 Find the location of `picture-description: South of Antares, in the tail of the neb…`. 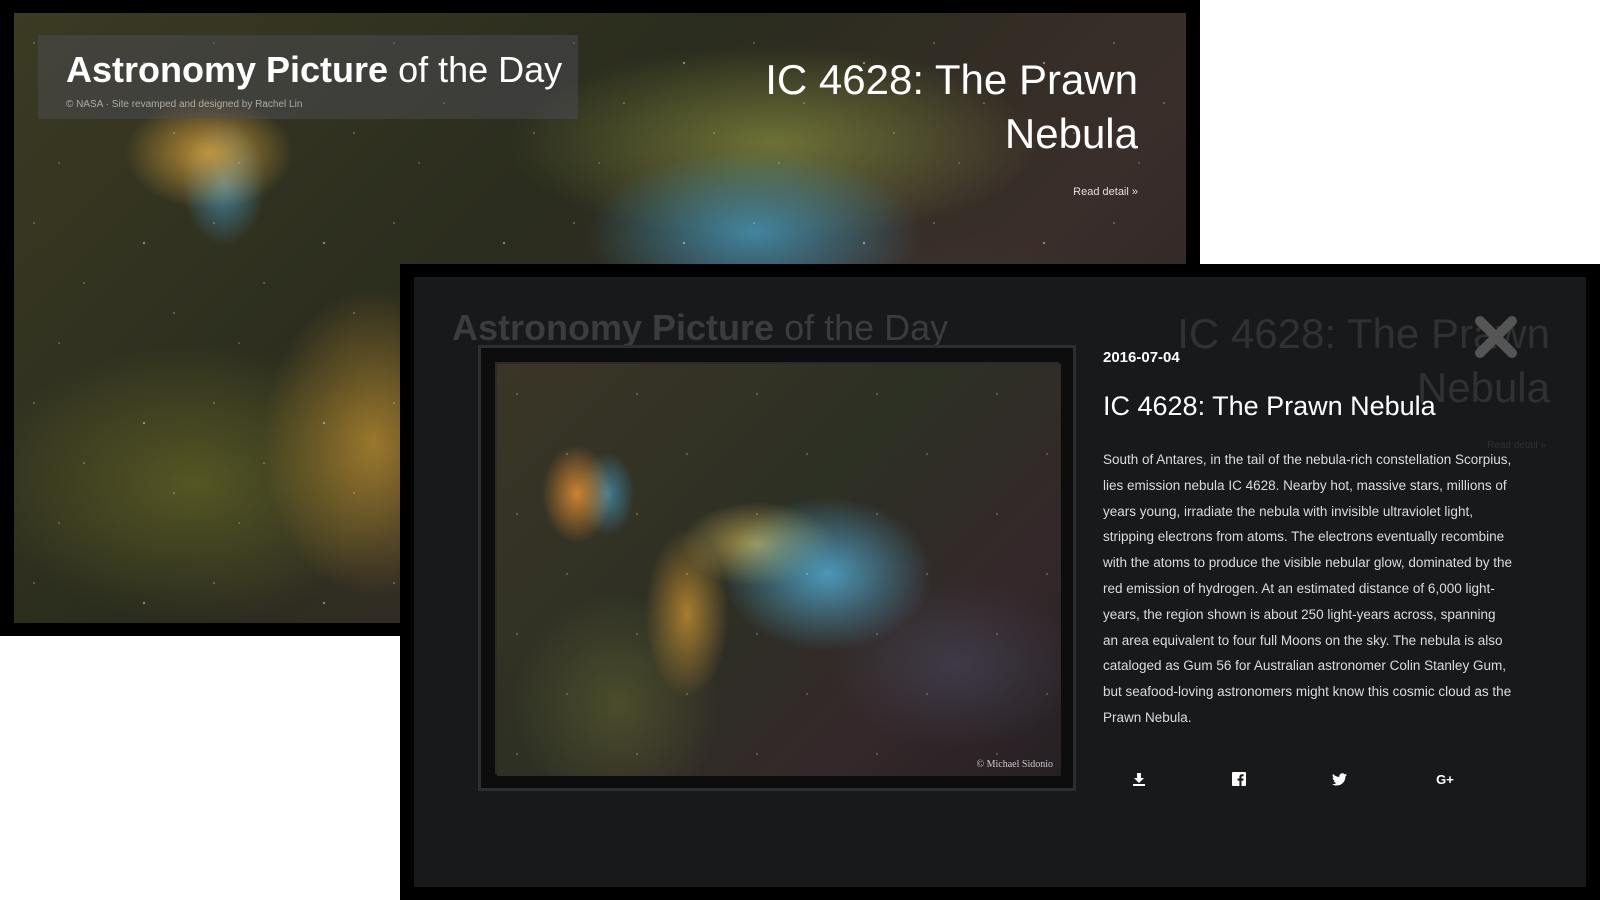

picture-description: South of Antares, in the tail of the neb… is located at coordinates (1307, 588).